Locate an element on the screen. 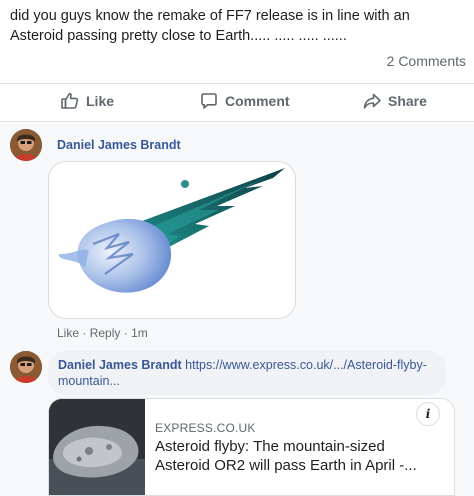 Image resolution: width=474 pixels, height=496 pixels. comment-reply-link: Reply is located at coordinates (105, 333).